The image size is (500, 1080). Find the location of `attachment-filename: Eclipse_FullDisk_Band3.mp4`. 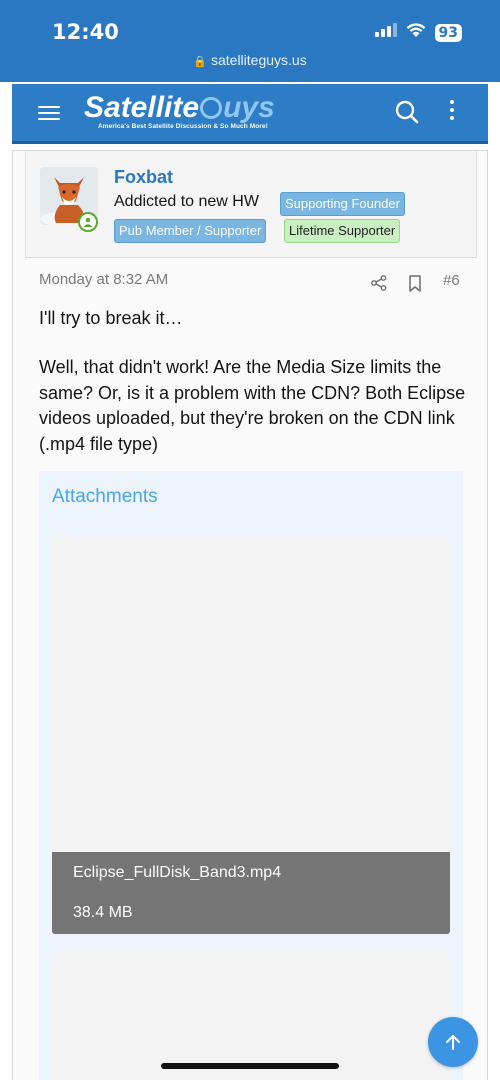

attachment-filename: Eclipse_FullDisk_Band3.mp4 is located at coordinates (177, 873).